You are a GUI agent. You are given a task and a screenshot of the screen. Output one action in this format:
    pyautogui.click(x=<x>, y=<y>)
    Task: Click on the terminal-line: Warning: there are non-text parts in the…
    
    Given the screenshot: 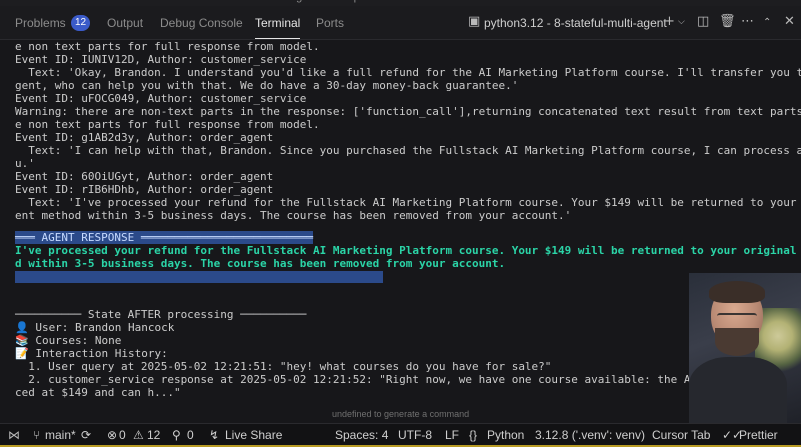 What is the action you would take?
    pyautogui.click(x=408, y=111)
    